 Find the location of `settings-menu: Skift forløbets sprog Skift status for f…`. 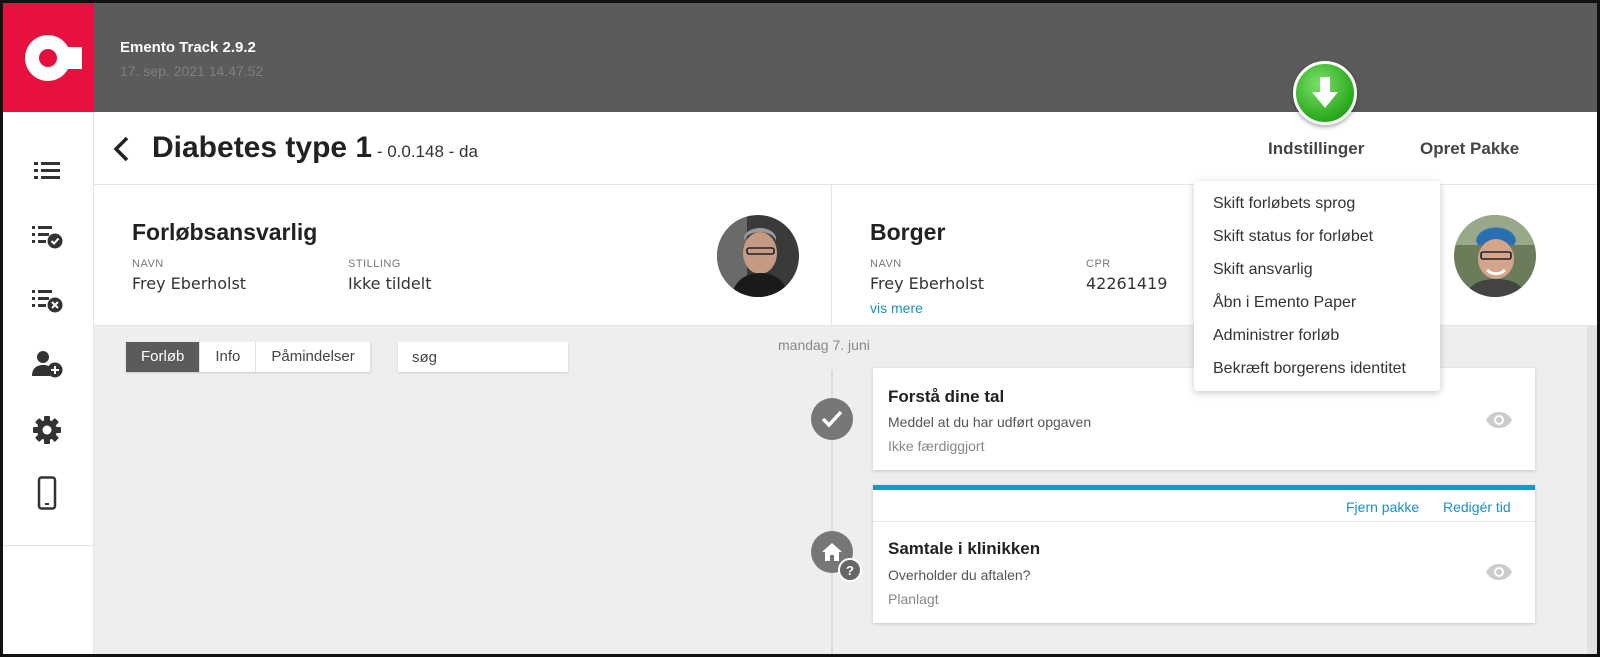

settings-menu: Skift forløbets sprog Skift status for f… is located at coordinates (1317, 286).